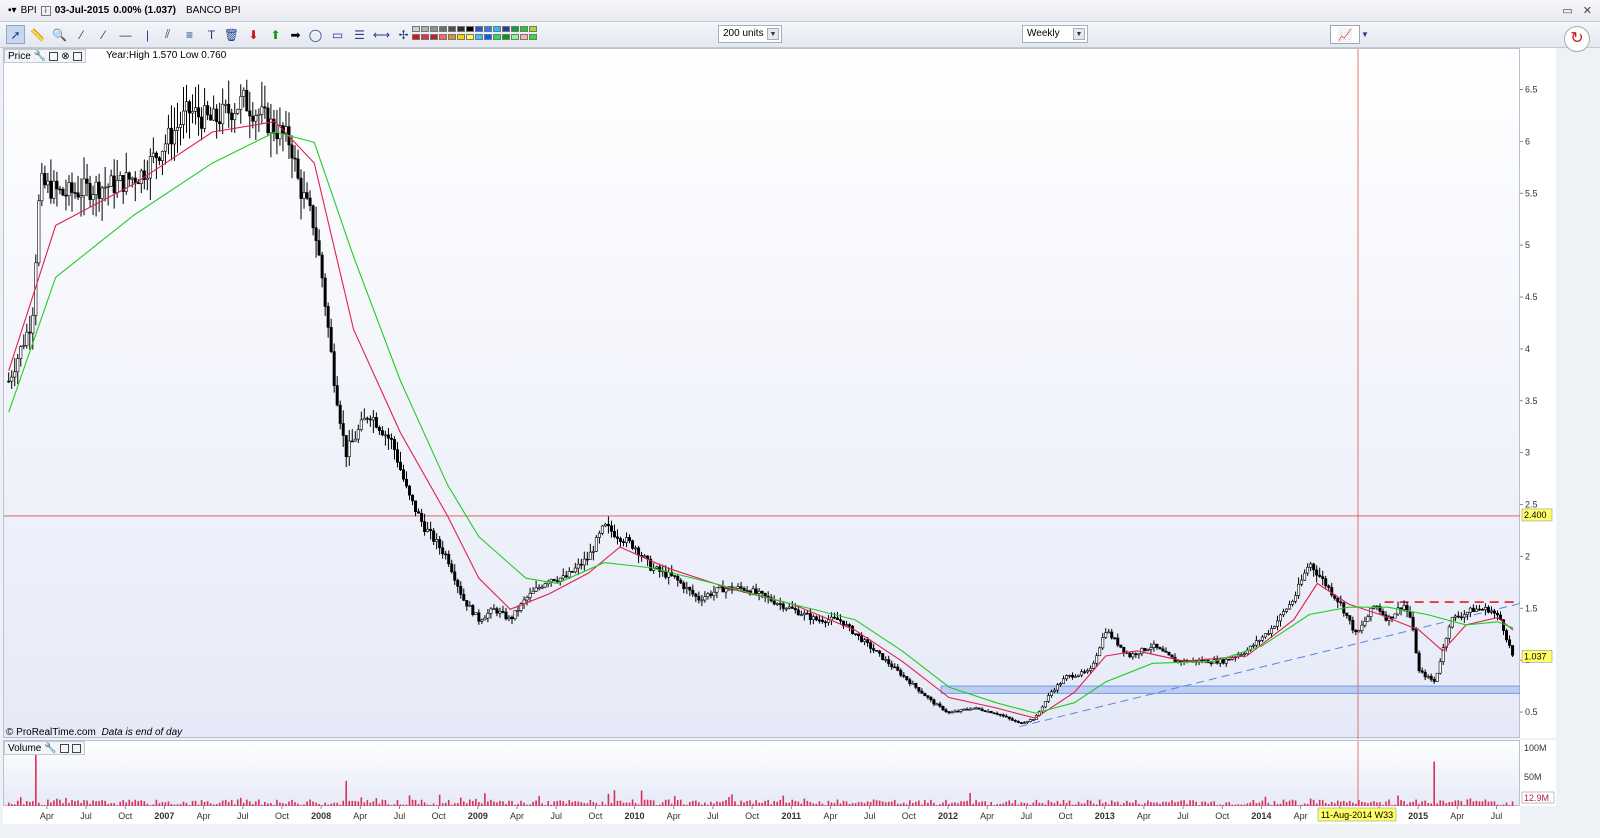 The width and height of the screenshot is (1600, 838). I want to click on trendline-icon: ⁄, so click(81, 34).